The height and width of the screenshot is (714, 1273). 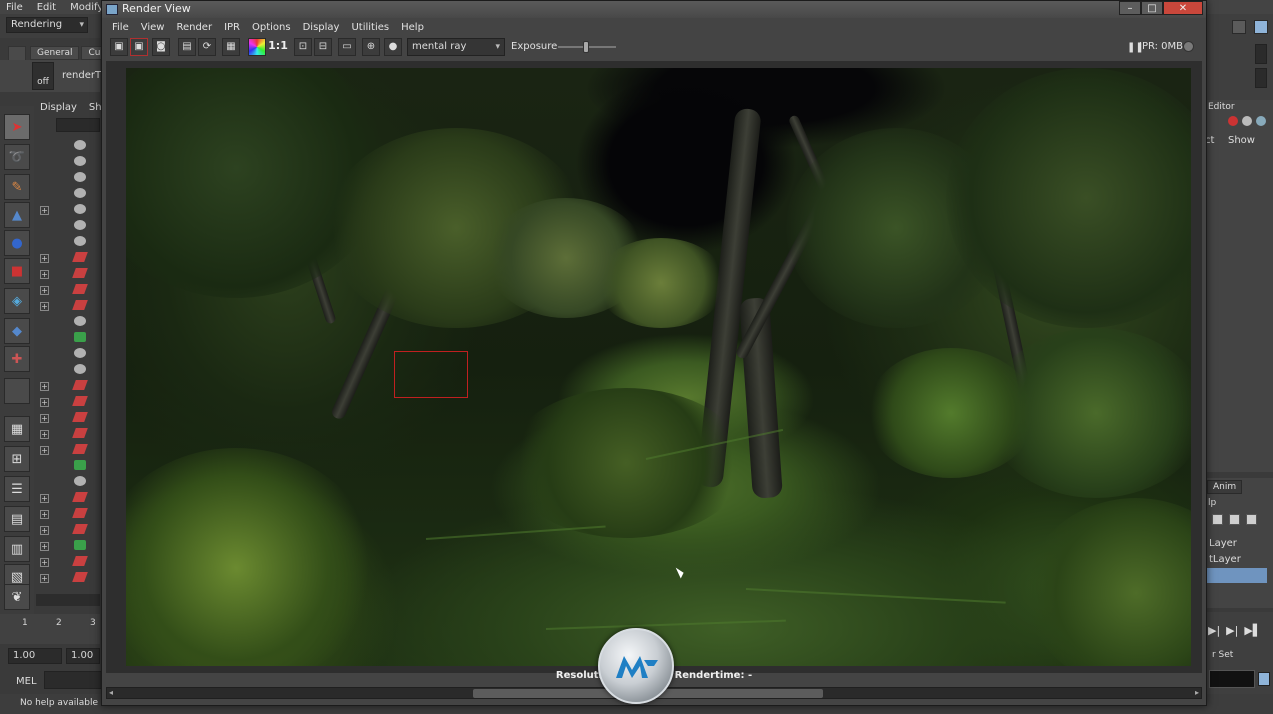 What do you see at coordinates (17, 597) in the screenshot?
I see `script-layout-icon: ❦` at bounding box center [17, 597].